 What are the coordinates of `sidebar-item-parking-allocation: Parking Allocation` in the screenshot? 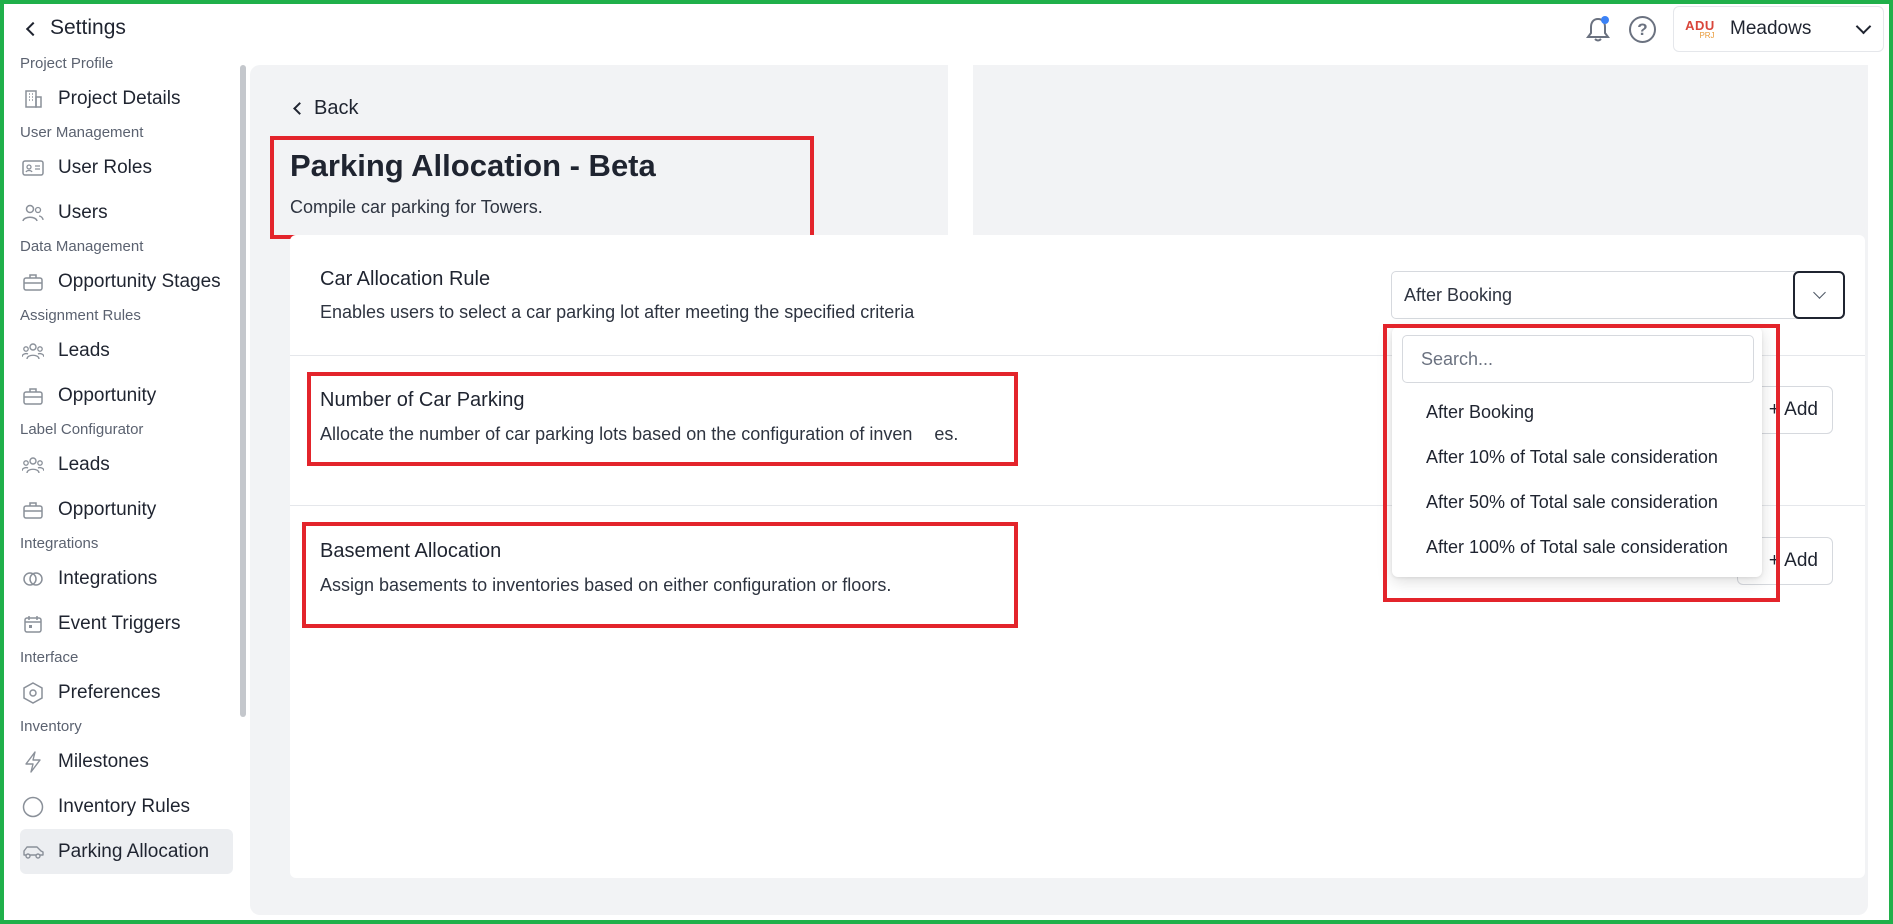 It's located at (126, 851).